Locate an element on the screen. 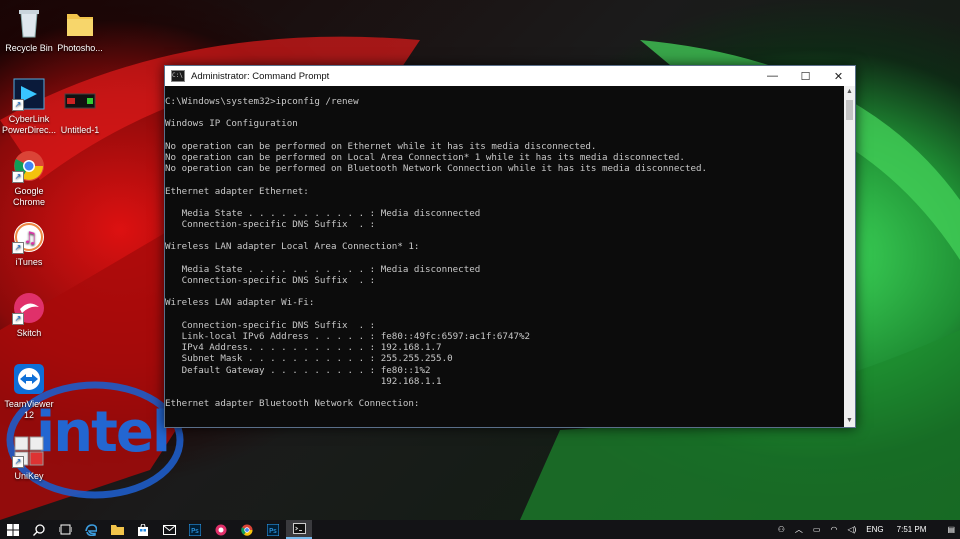  scrollbar-thumb is located at coordinates (849, 110).